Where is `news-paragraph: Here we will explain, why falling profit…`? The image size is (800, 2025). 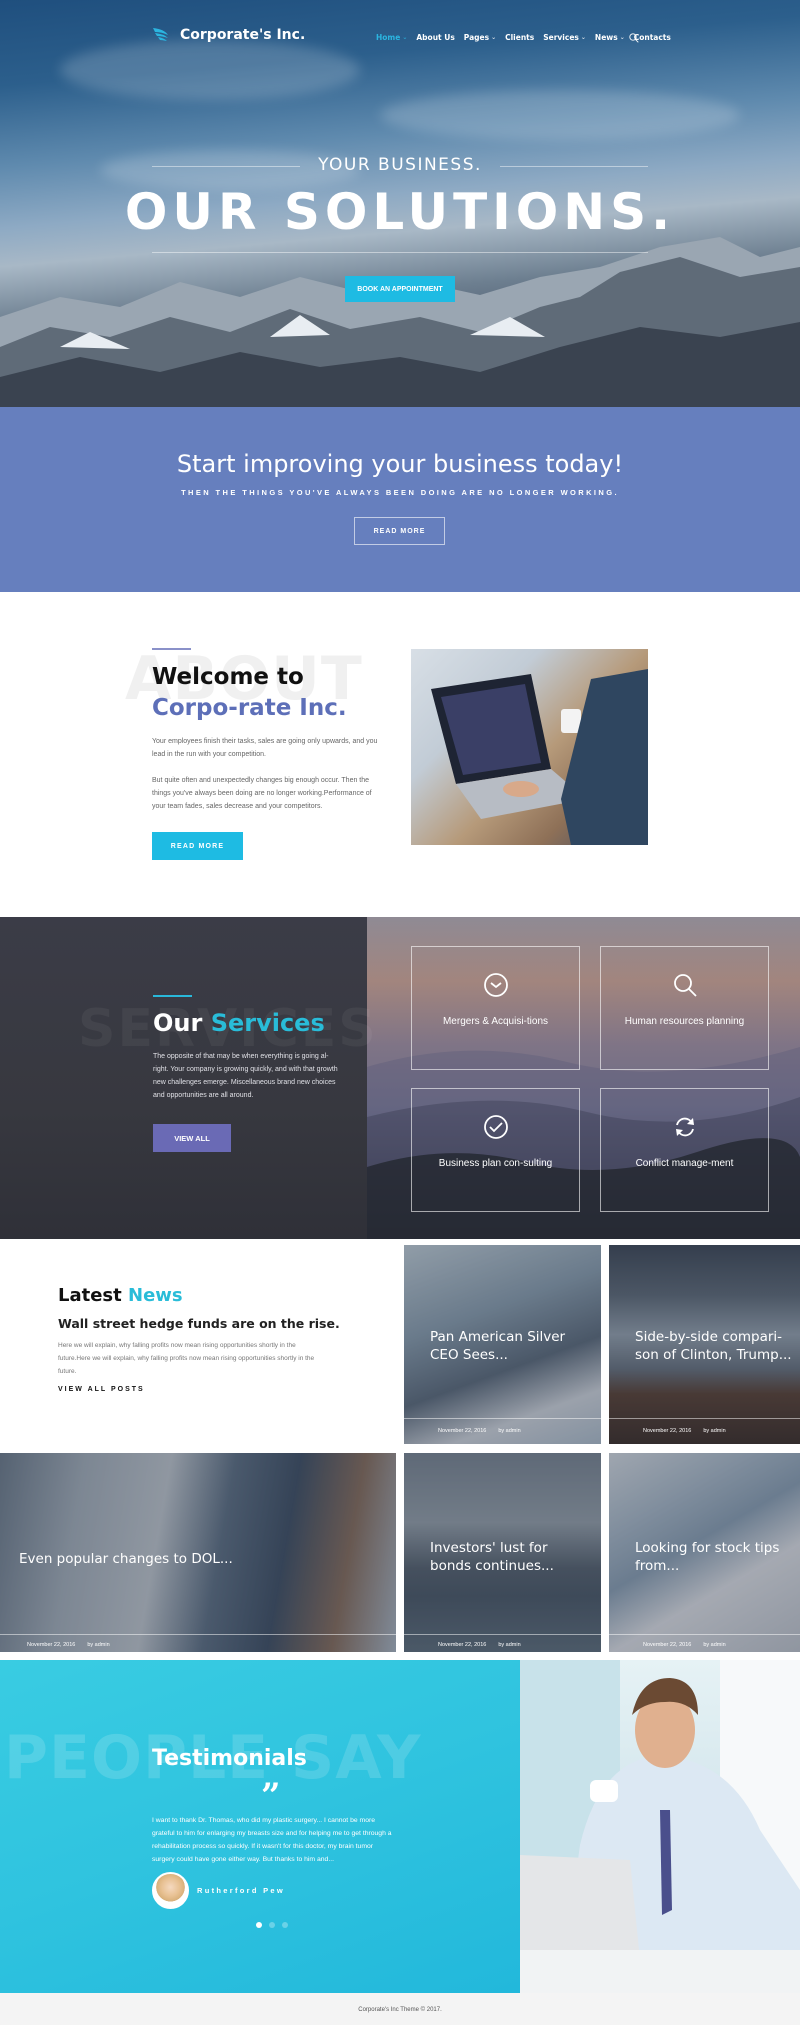
news-paragraph: Here we will explain, why falling profit… is located at coordinates (186, 1358).